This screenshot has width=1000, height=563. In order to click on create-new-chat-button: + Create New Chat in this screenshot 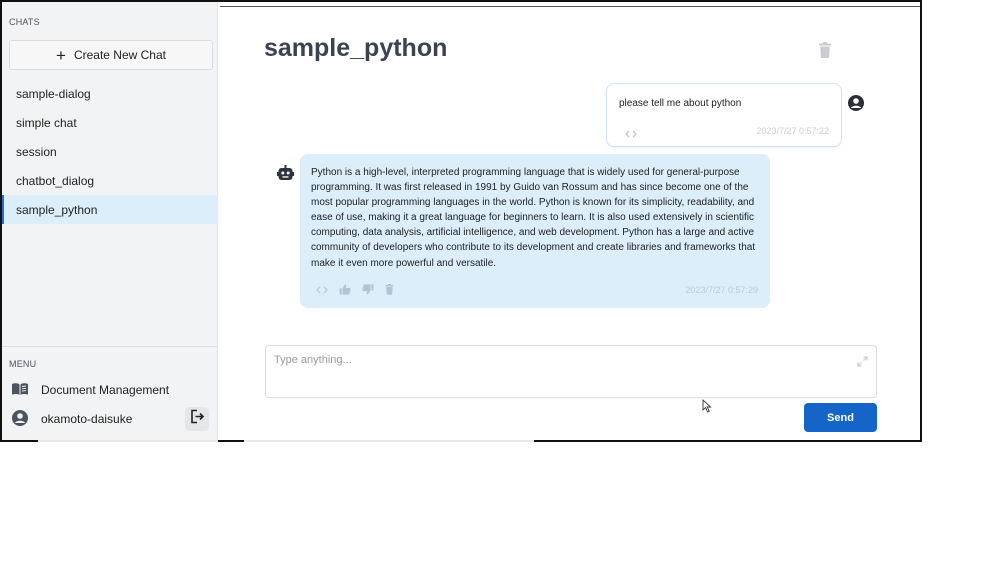, I will do `click(111, 55)`.